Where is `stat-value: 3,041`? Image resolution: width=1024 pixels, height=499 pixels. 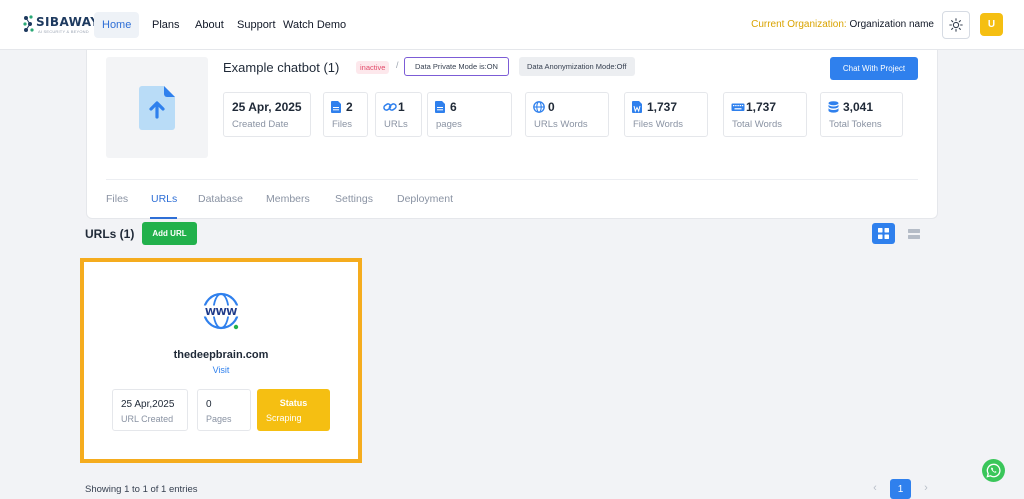 stat-value: 3,041 is located at coordinates (858, 107).